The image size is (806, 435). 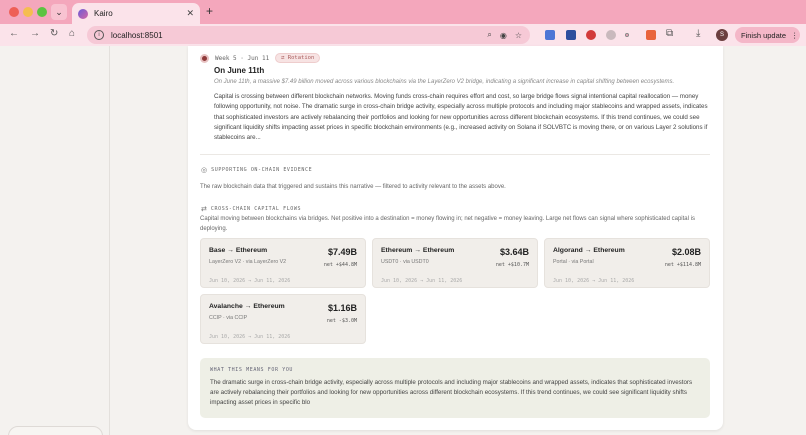 I want to click on sidebar-area, so click(x=55, y=240).